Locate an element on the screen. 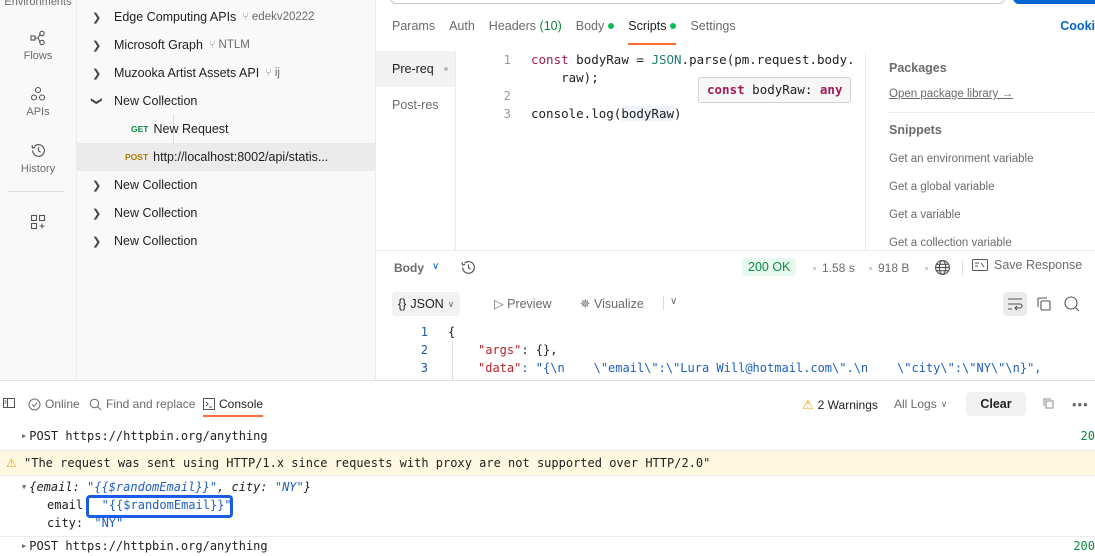  tree-item-collection: ❯ Edge Computing APIs ⑂ edekv20222 is located at coordinates (226, 17).